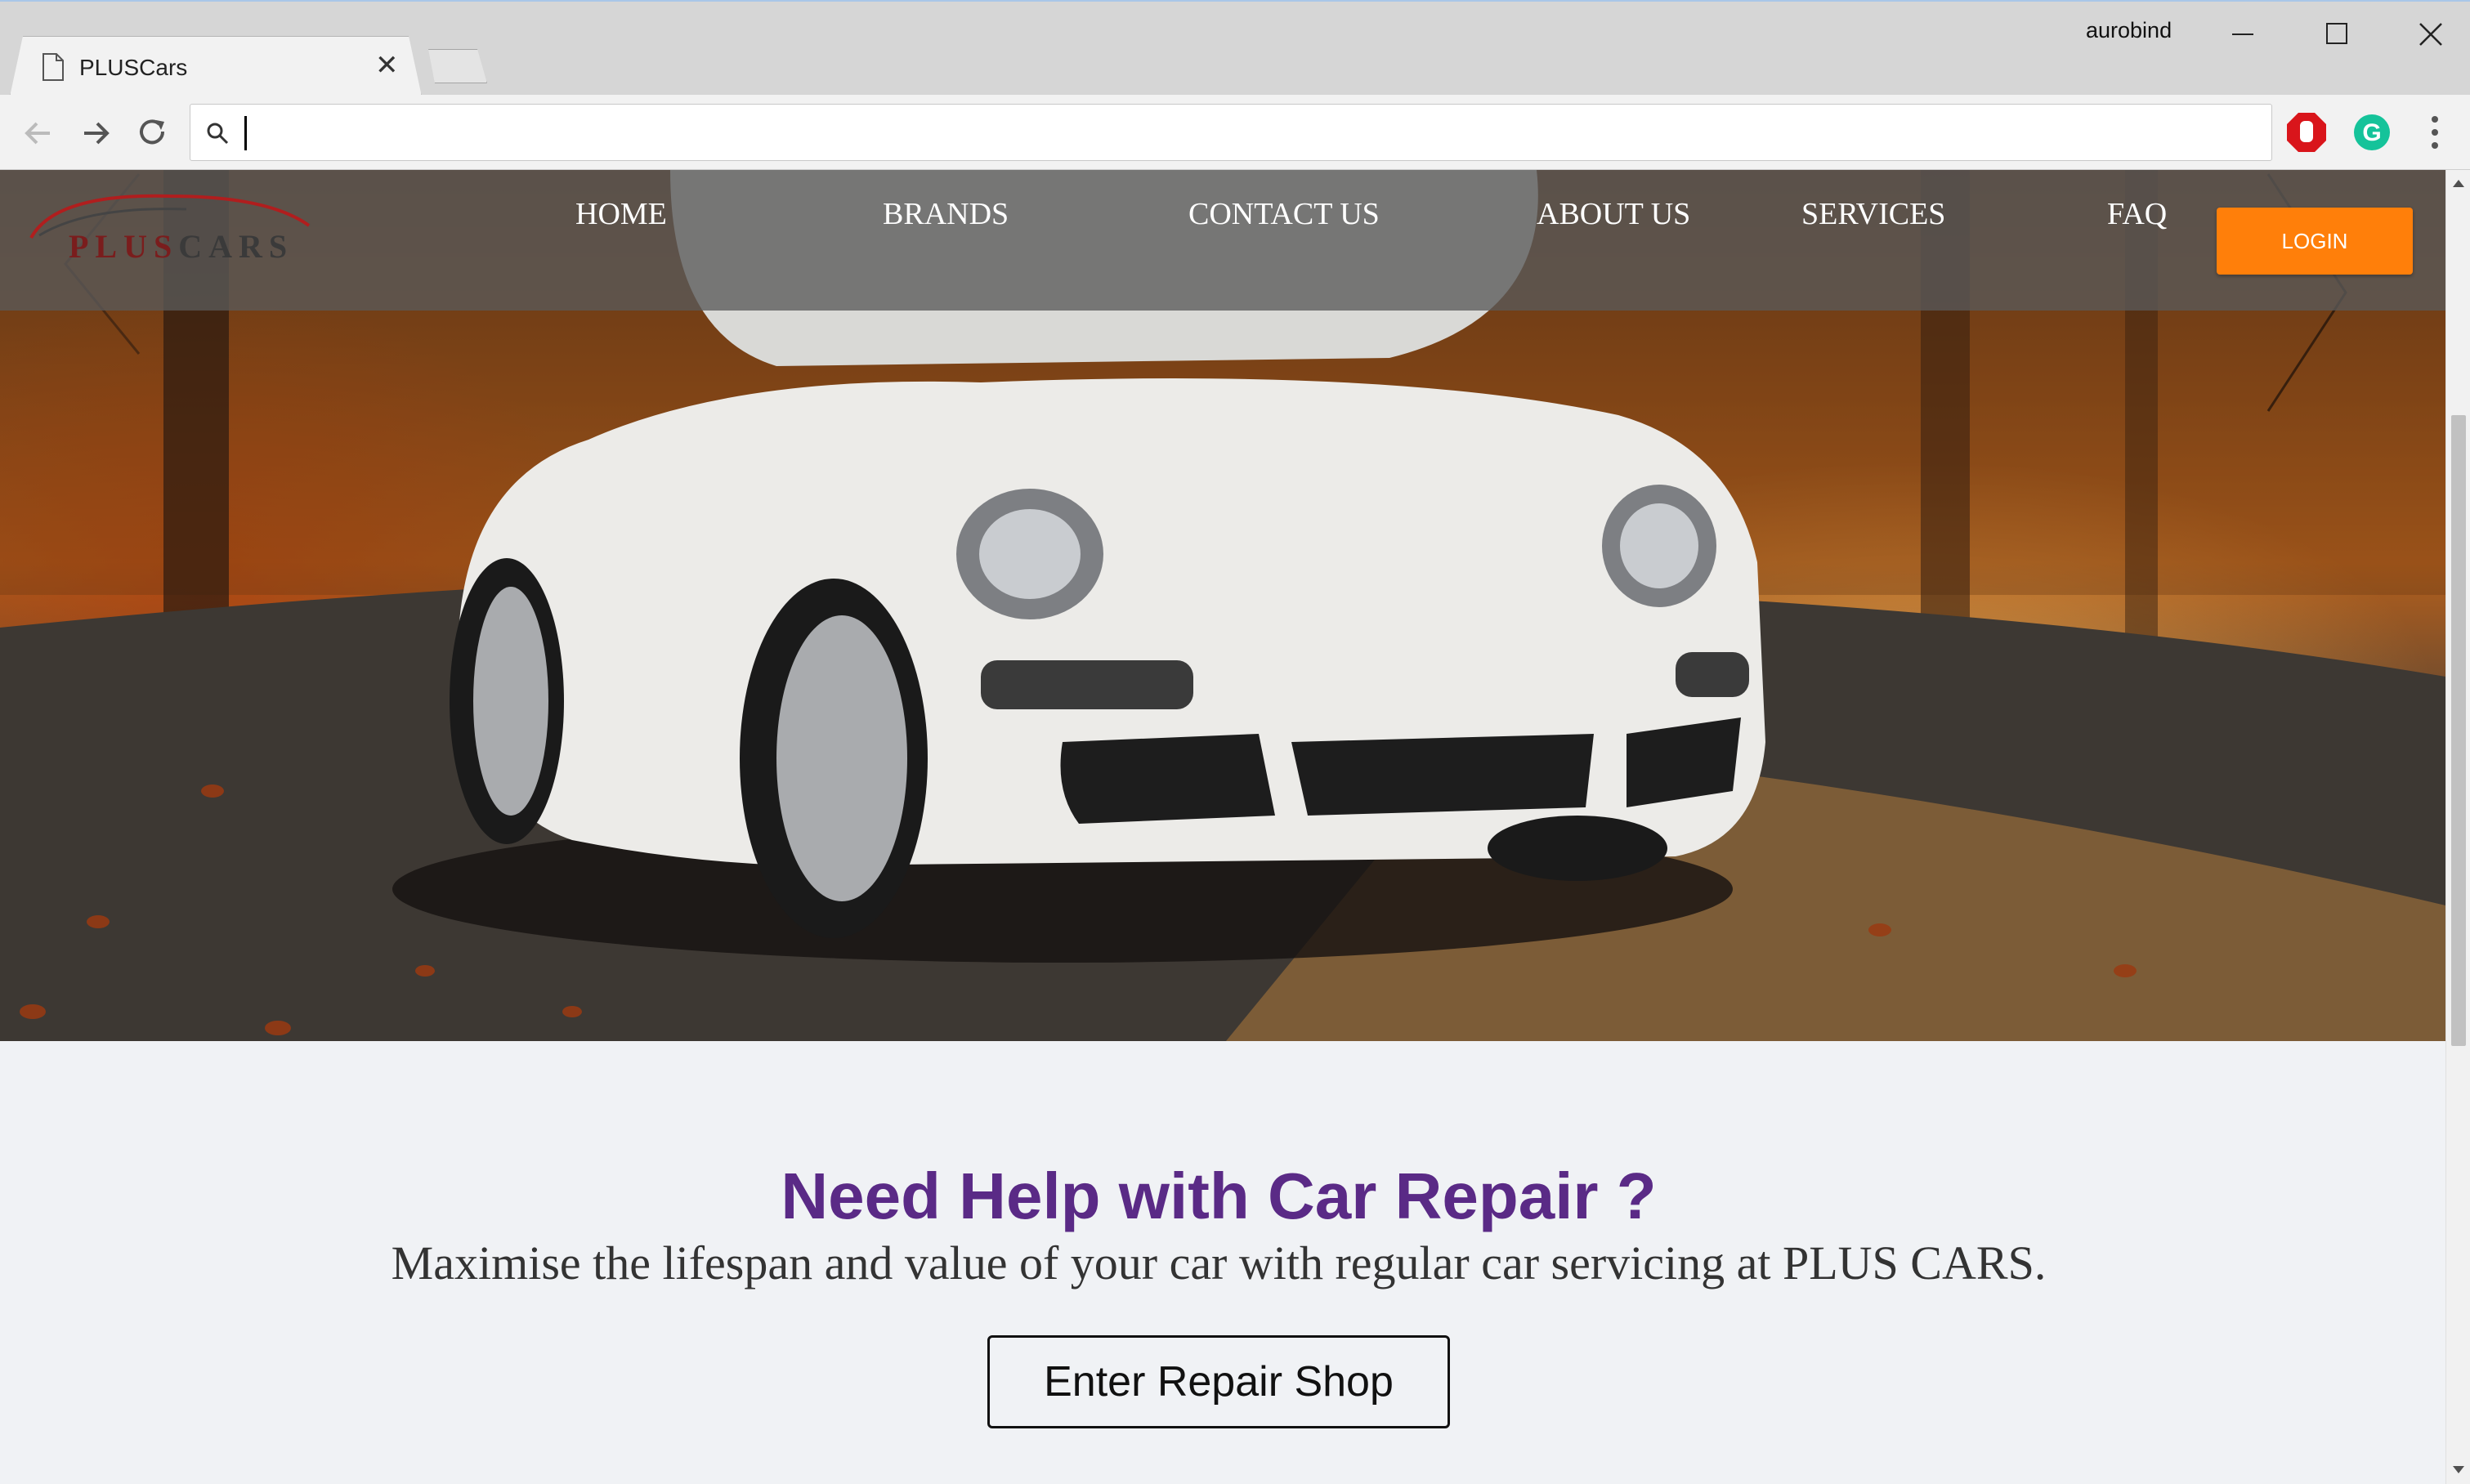 The image size is (2470, 1484). What do you see at coordinates (946, 214) in the screenshot?
I see `nav-brands: BRANDS` at bounding box center [946, 214].